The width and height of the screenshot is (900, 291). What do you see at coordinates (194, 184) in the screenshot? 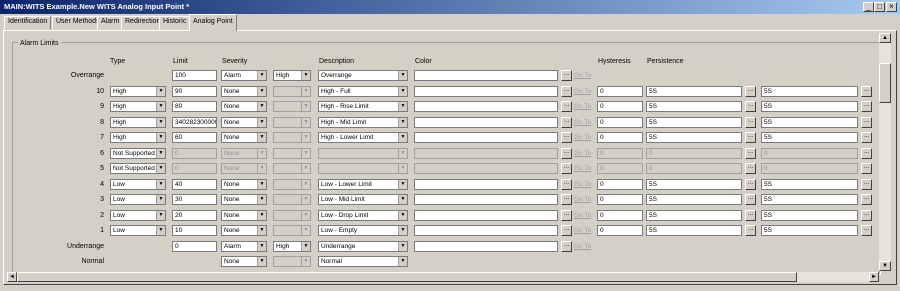
I see `limit-input: 40` at bounding box center [194, 184].